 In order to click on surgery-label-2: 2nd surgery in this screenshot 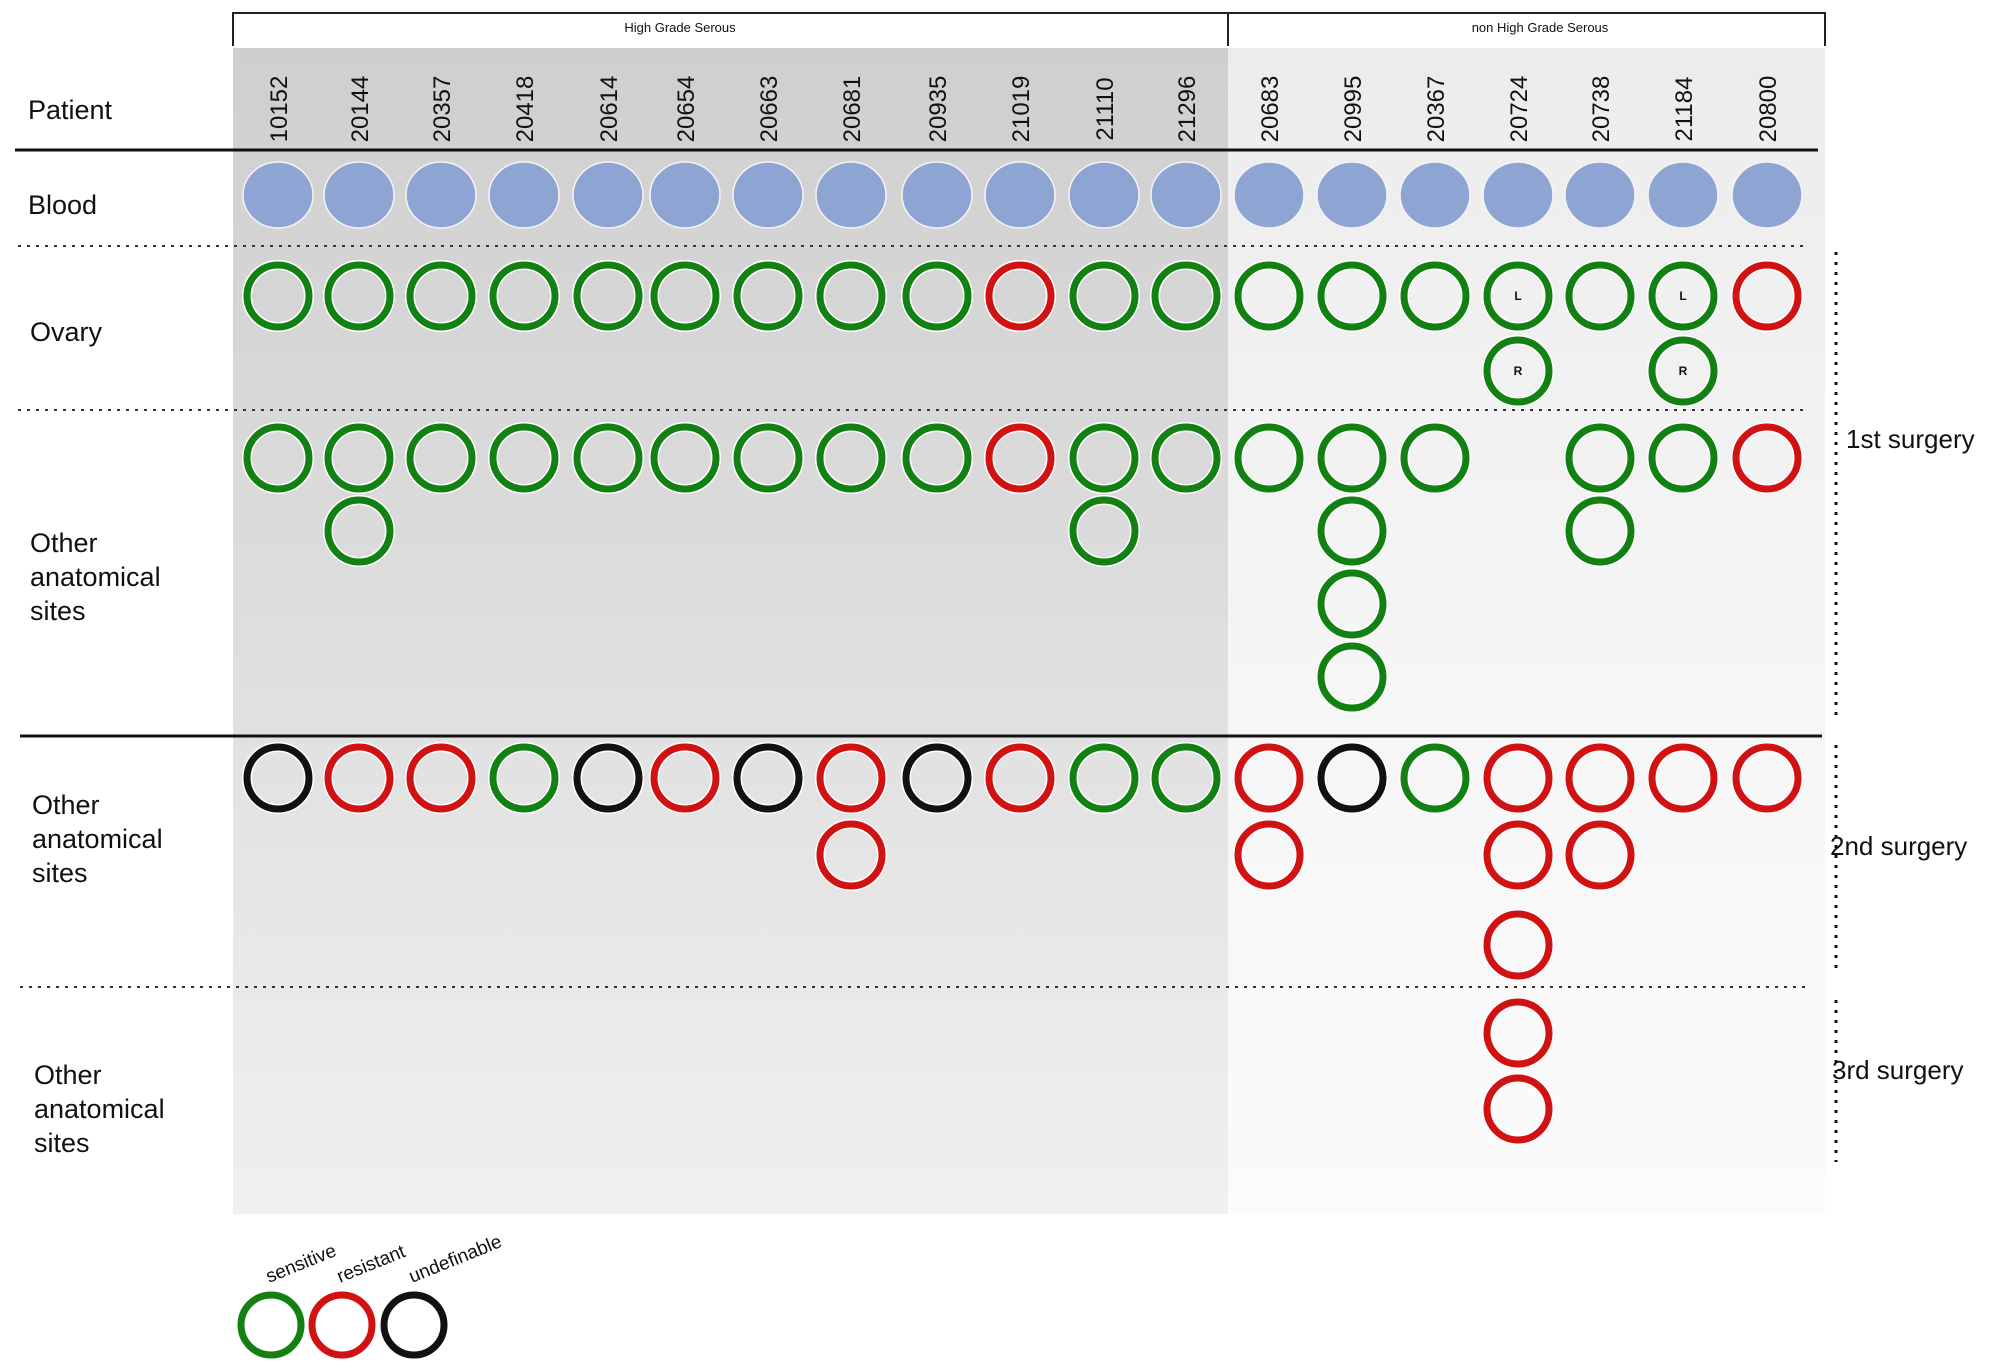, I will do `click(1898, 846)`.